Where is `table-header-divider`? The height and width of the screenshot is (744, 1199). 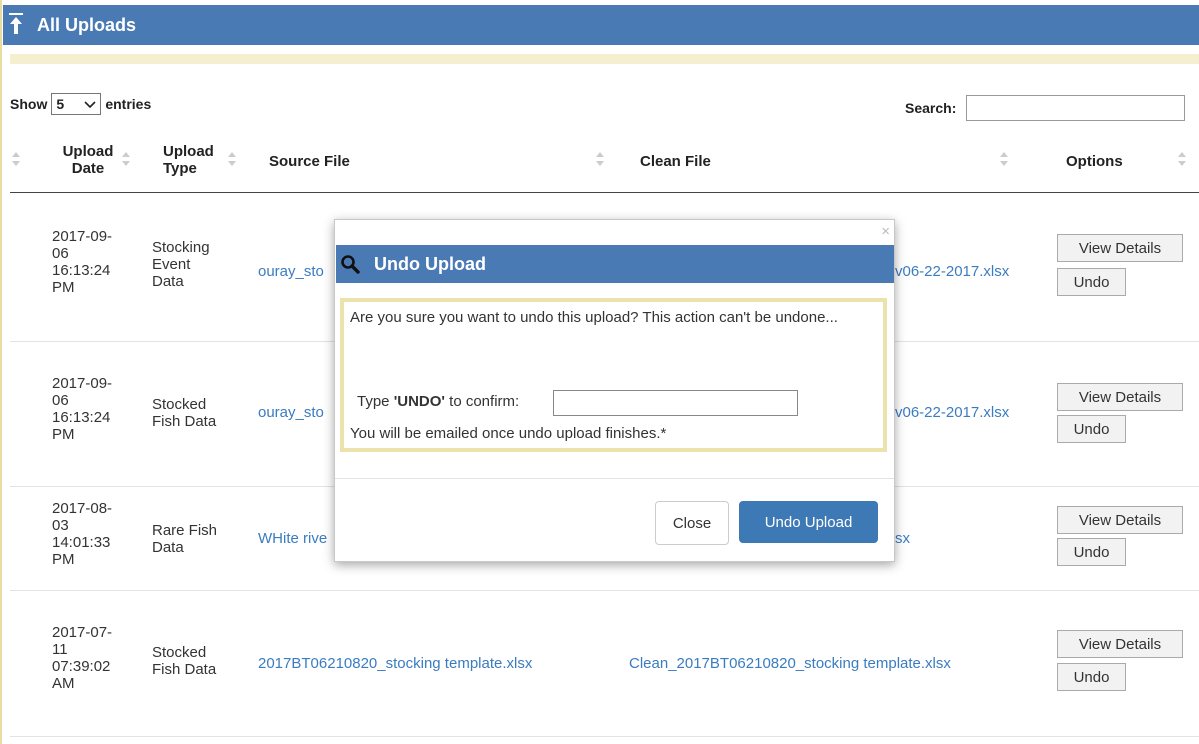
table-header-divider is located at coordinates (604, 192).